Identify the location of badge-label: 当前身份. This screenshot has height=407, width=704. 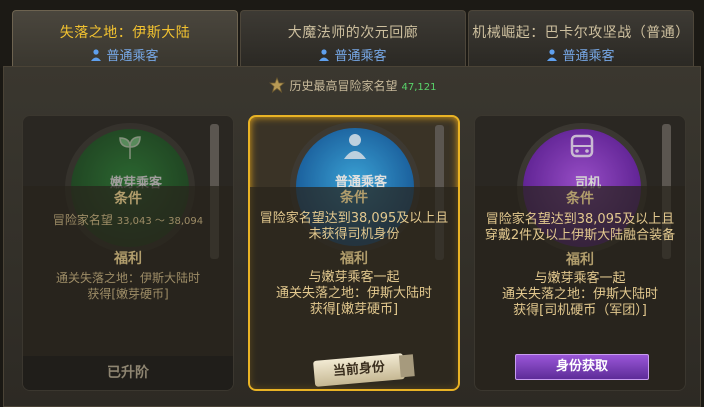
(359, 369).